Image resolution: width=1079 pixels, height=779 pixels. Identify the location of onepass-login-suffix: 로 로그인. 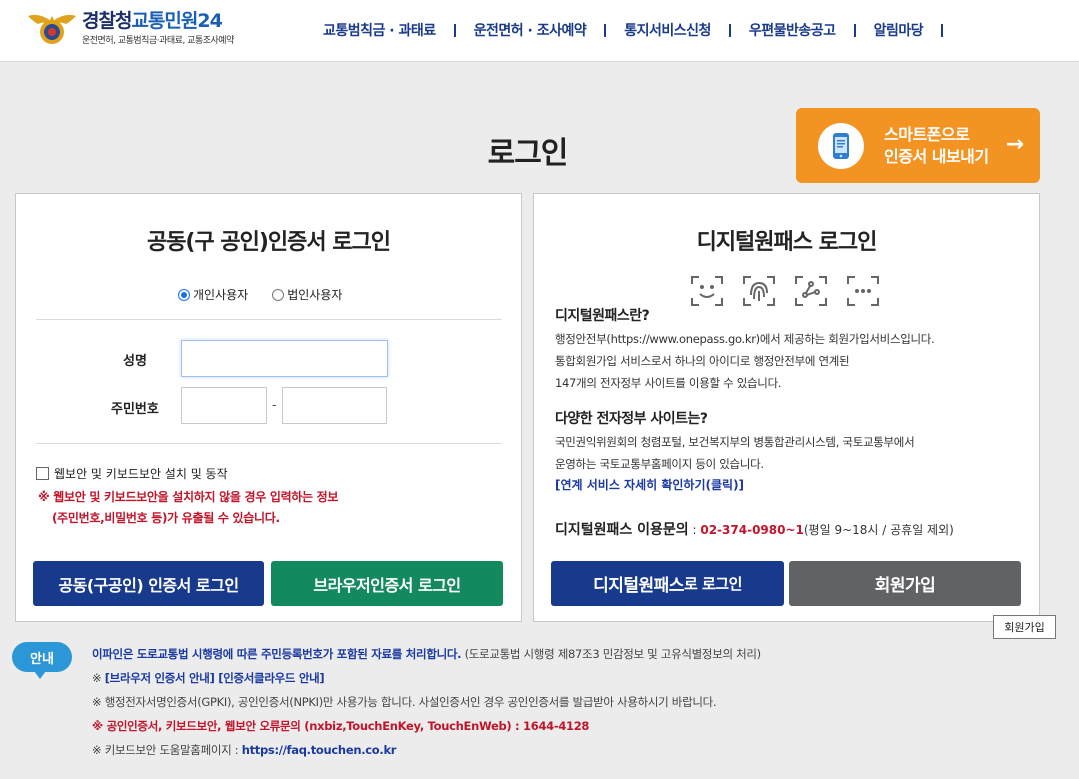
(712, 584).